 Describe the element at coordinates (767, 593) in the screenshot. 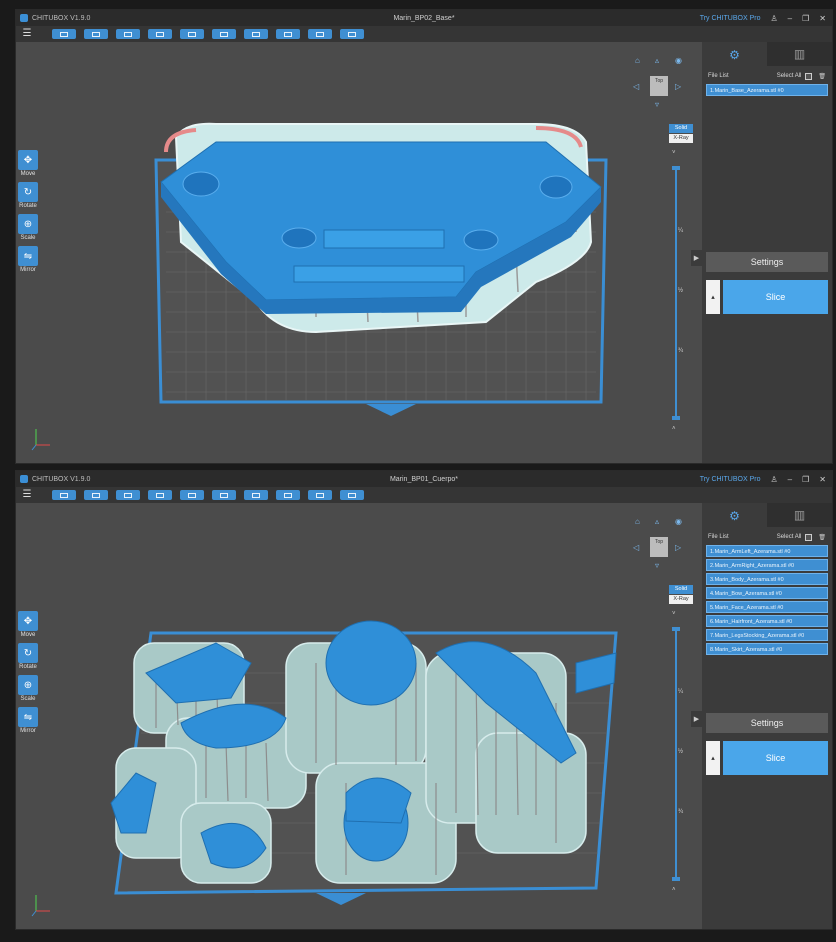

I see `file-item: 4.Marin_Bow_Azerama.stl #0` at that location.